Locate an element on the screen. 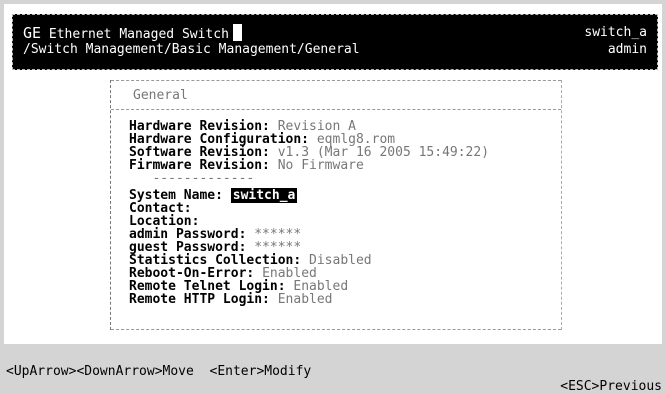 The width and height of the screenshot is (666, 394). session-info: switch_a admin is located at coordinates (615, 41).